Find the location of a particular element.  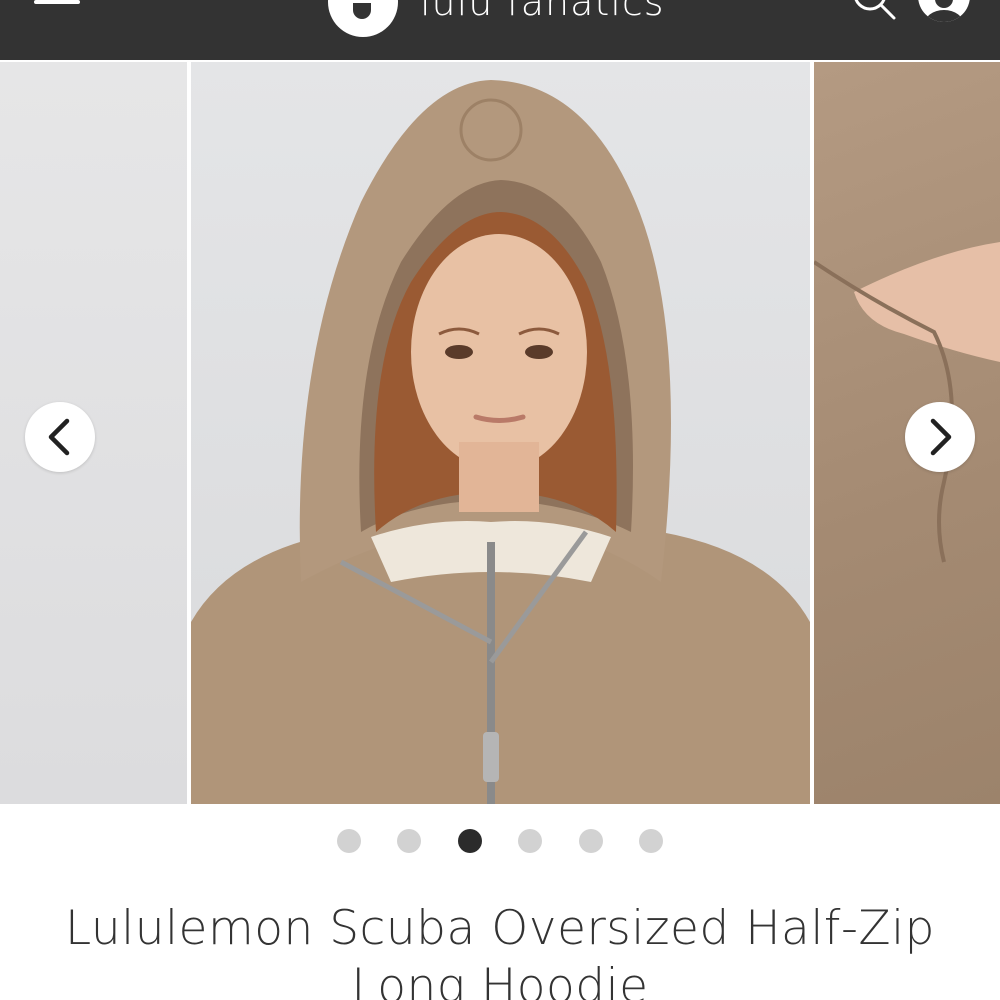

brand-logo-icon is located at coordinates (363, 18).